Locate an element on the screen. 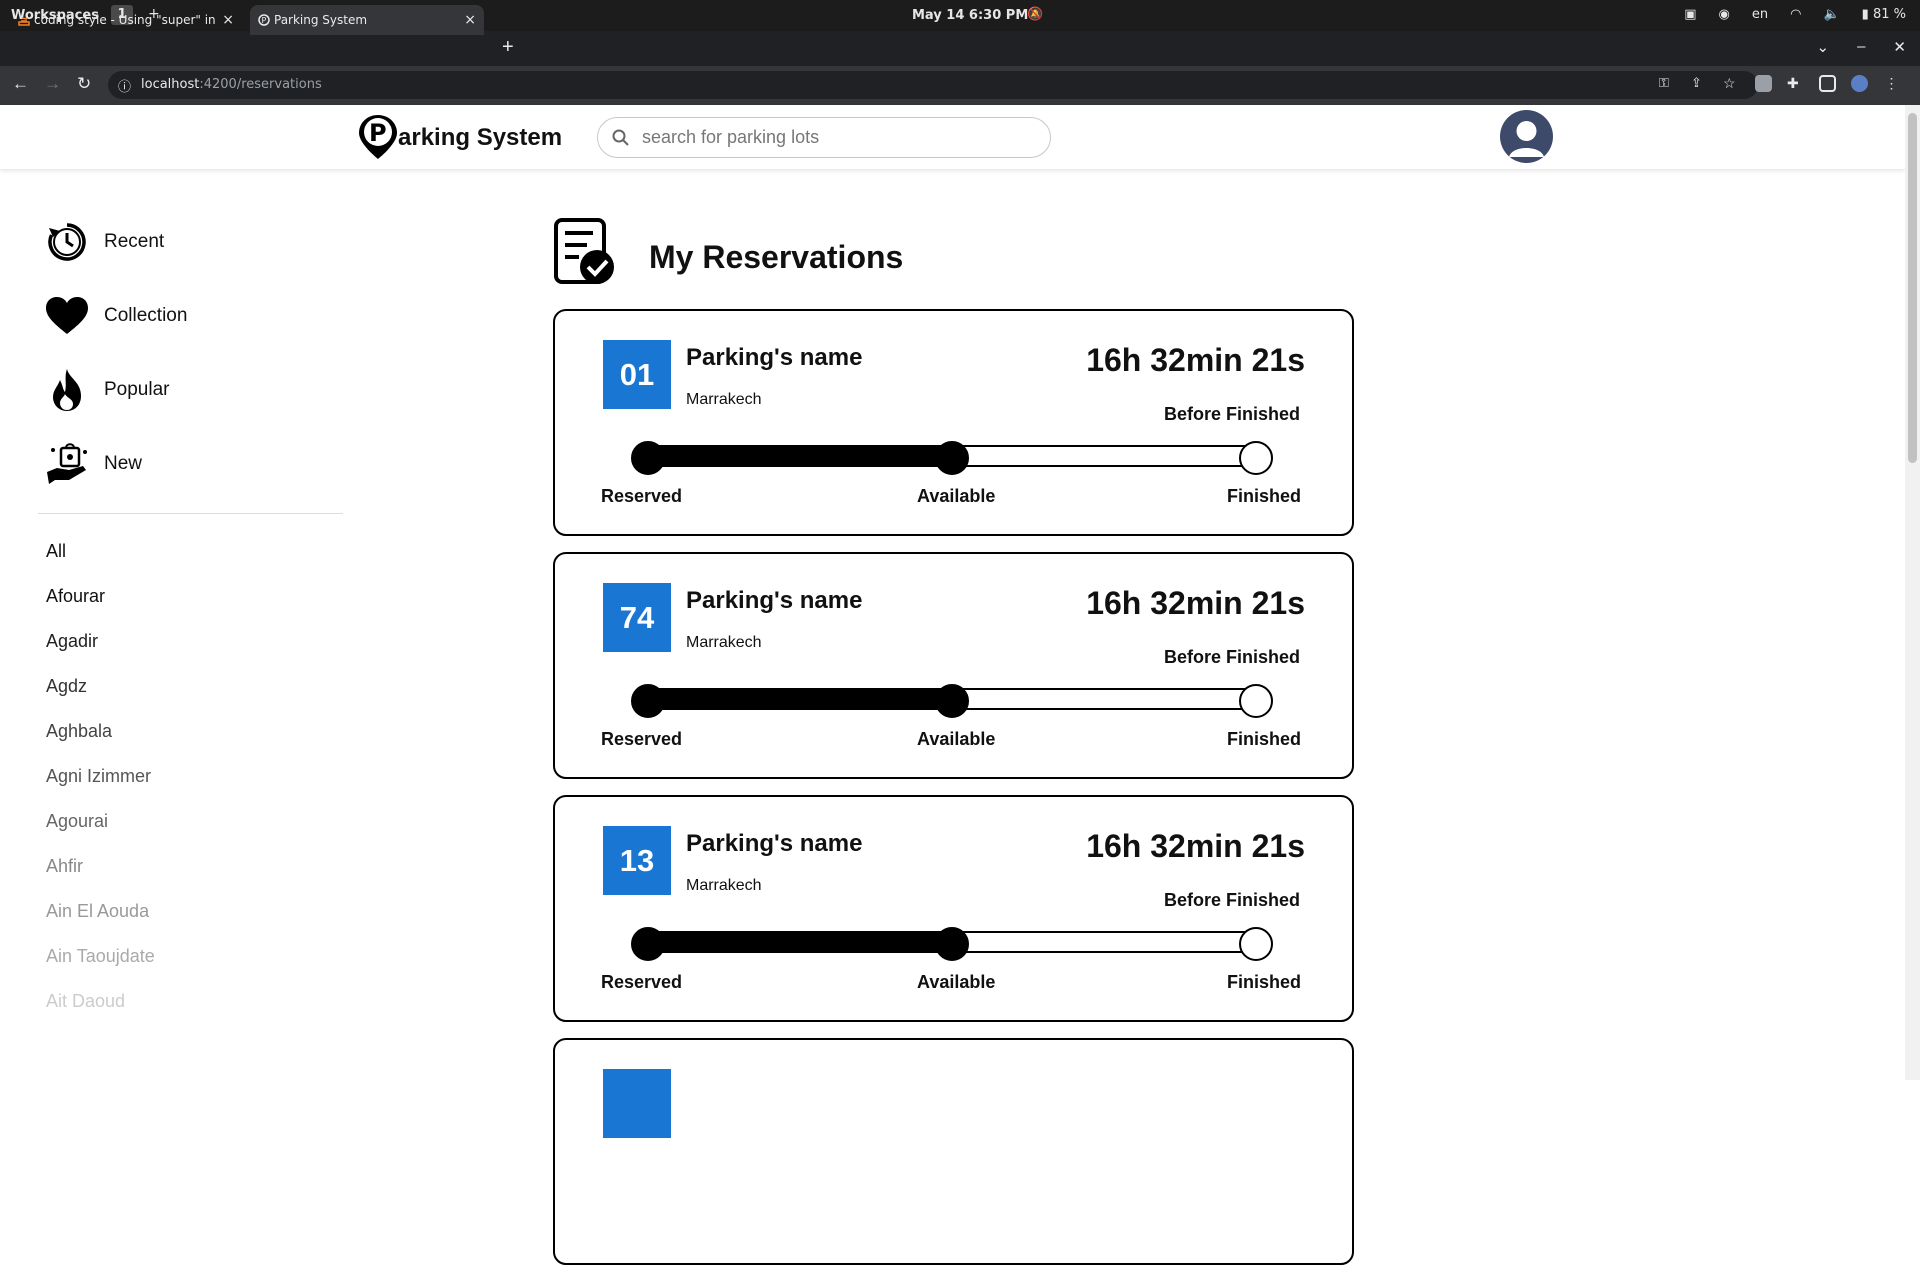 The image size is (1920, 1265). city-item: All is located at coordinates (100, 551).